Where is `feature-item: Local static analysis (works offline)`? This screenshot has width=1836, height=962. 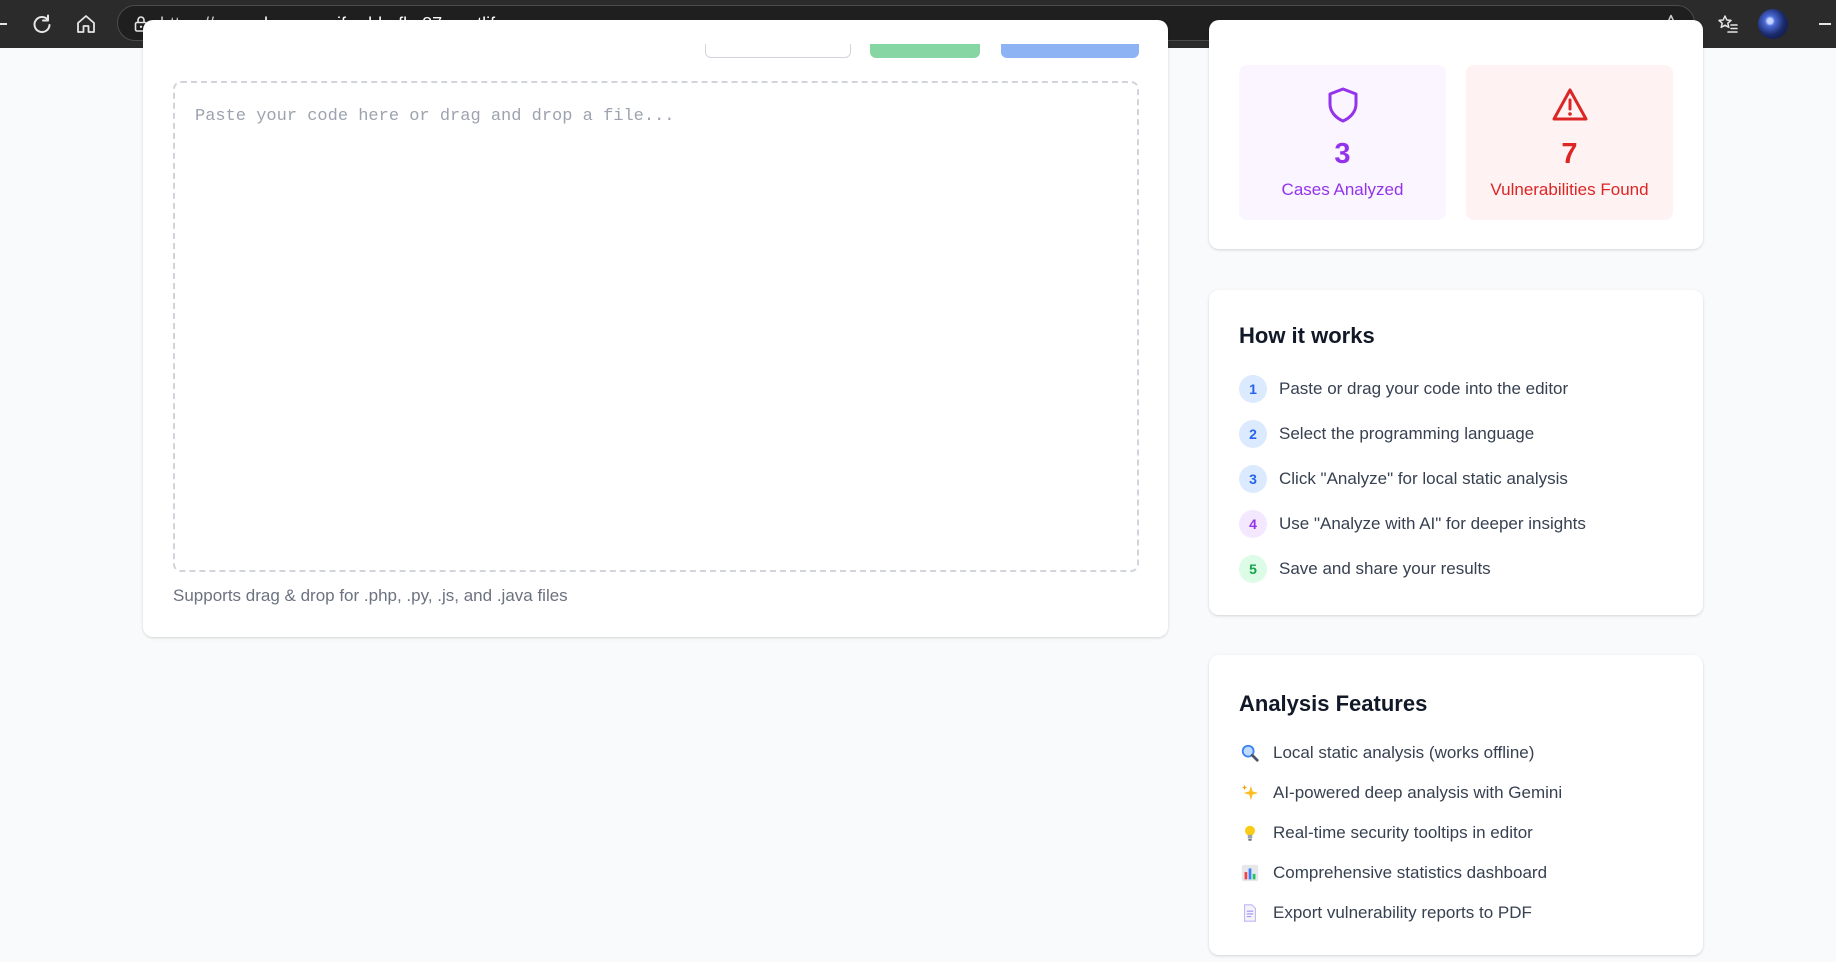
feature-item: Local static analysis (works offline) is located at coordinates (1386, 753).